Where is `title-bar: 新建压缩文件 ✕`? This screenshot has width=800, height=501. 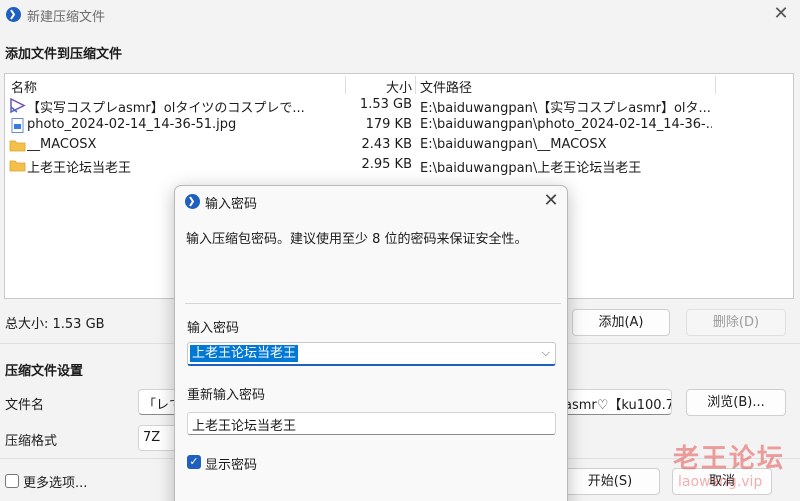
title-bar: 新建压缩文件 ✕ is located at coordinates (400, 15).